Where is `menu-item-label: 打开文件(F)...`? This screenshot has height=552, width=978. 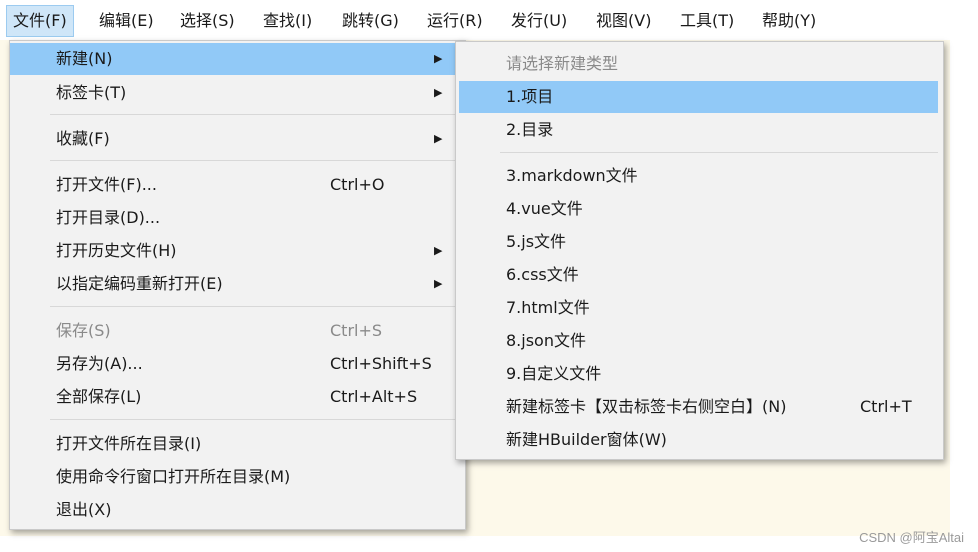 menu-item-label: 打开文件(F)... is located at coordinates (106, 184).